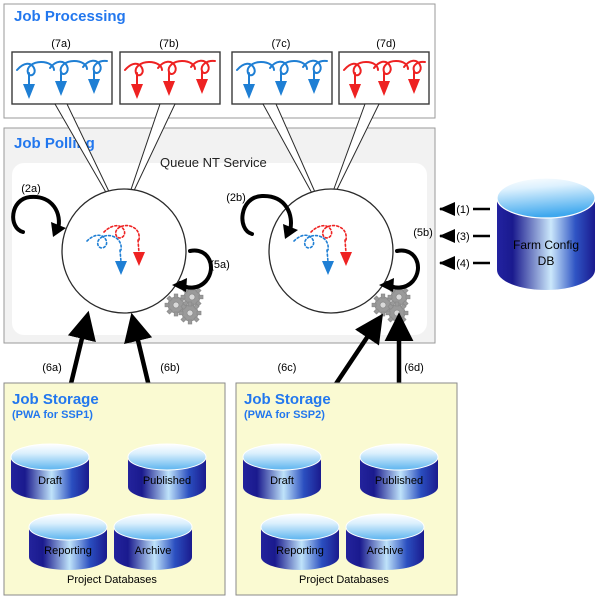 The width and height of the screenshot is (598, 599). What do you see at coordinates (546, 233) in the screenshot?
I see `farm-config-db-cylinder: Farm Config DB` at bounding box center [546, 233].